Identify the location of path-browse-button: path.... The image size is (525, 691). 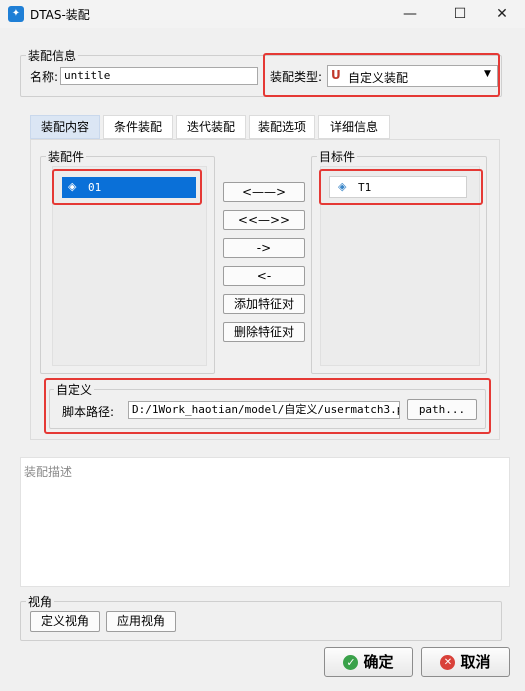
(442, 409).